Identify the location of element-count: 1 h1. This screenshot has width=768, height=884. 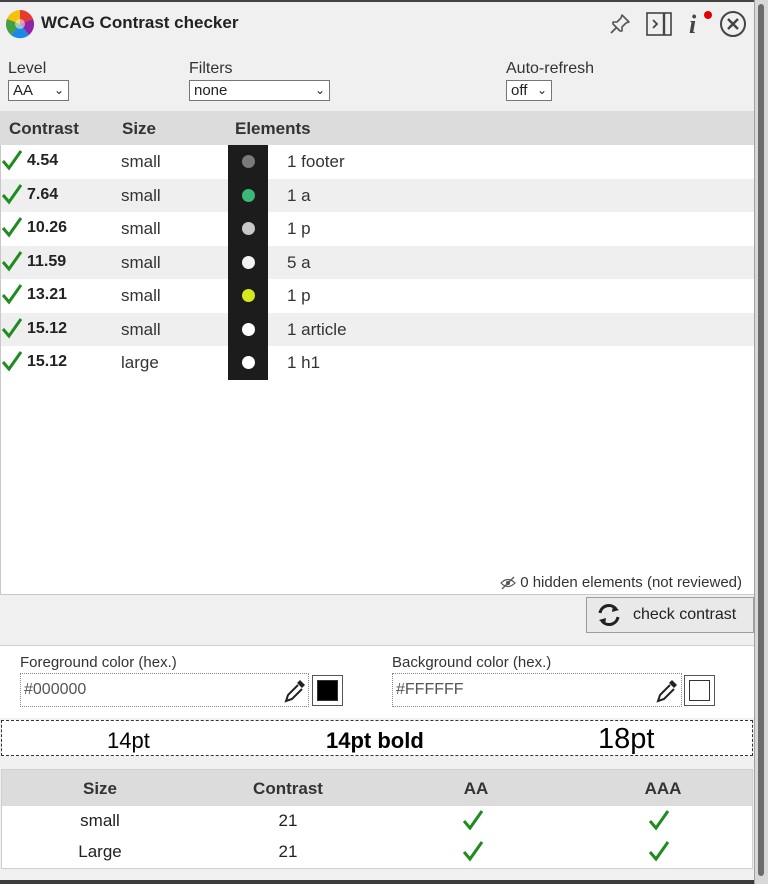
(303, 363).